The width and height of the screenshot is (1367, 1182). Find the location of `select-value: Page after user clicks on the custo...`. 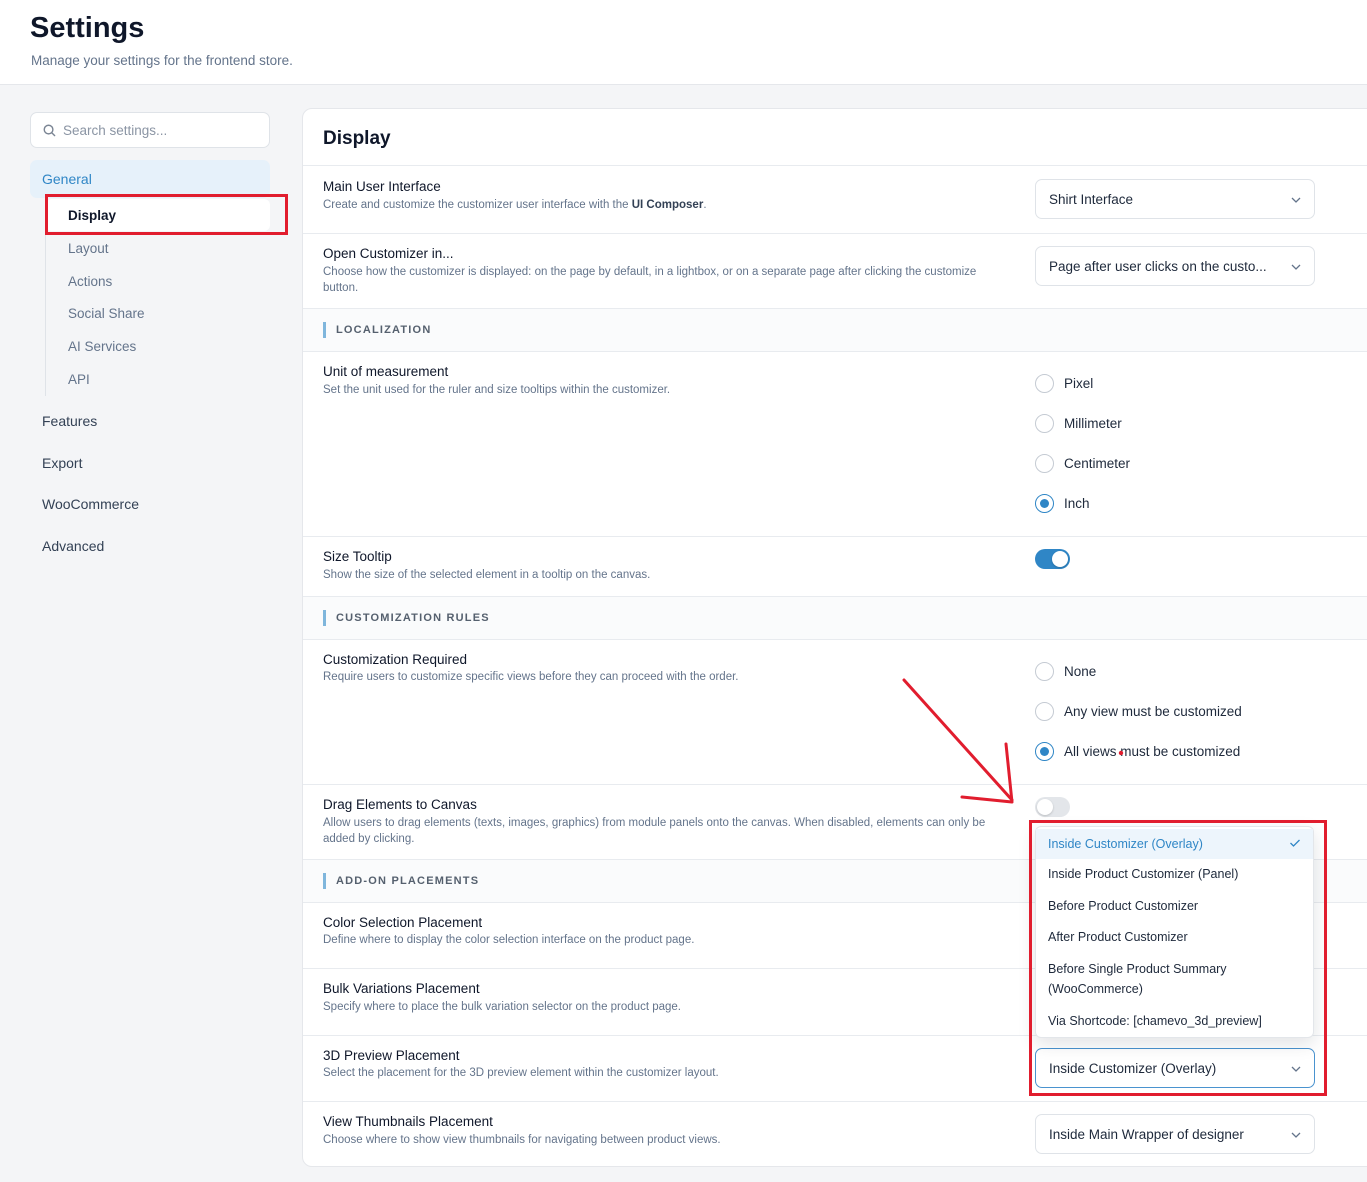

select-value: Page after user clicks on the custo... is located at coordinates (1158, 266).